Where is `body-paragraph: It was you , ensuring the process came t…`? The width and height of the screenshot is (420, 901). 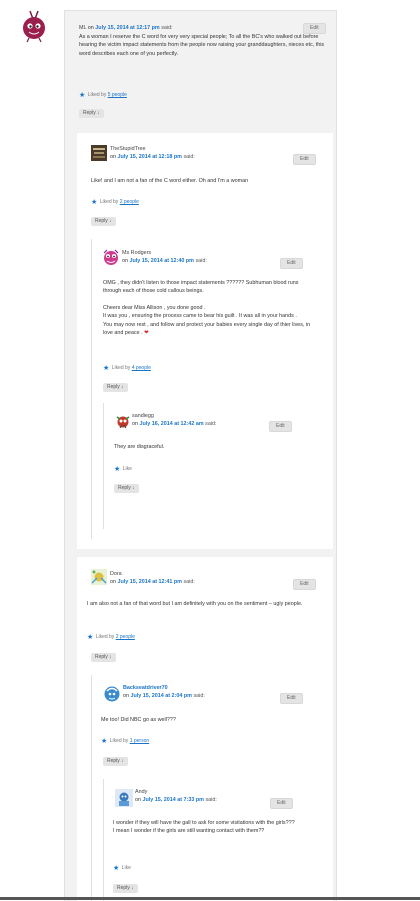
body-paragraph: It was you , ensuring the process came t… is located at coordinates (200, 316).